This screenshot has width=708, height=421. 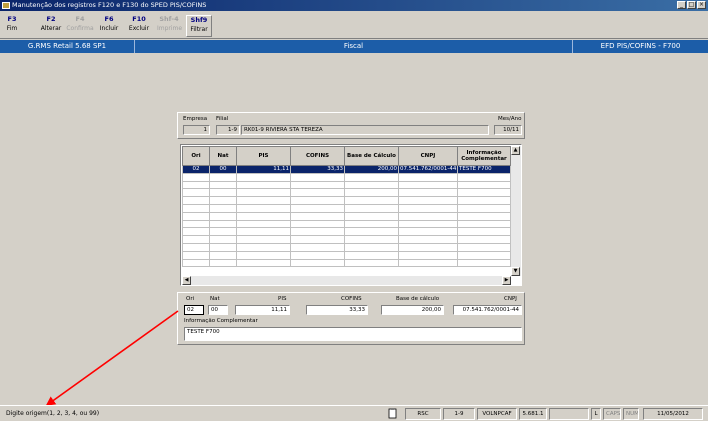 I want to click on status-hint: Digite origem(1, 2, 3, 4, ou 99), so click(x=53, y=413).